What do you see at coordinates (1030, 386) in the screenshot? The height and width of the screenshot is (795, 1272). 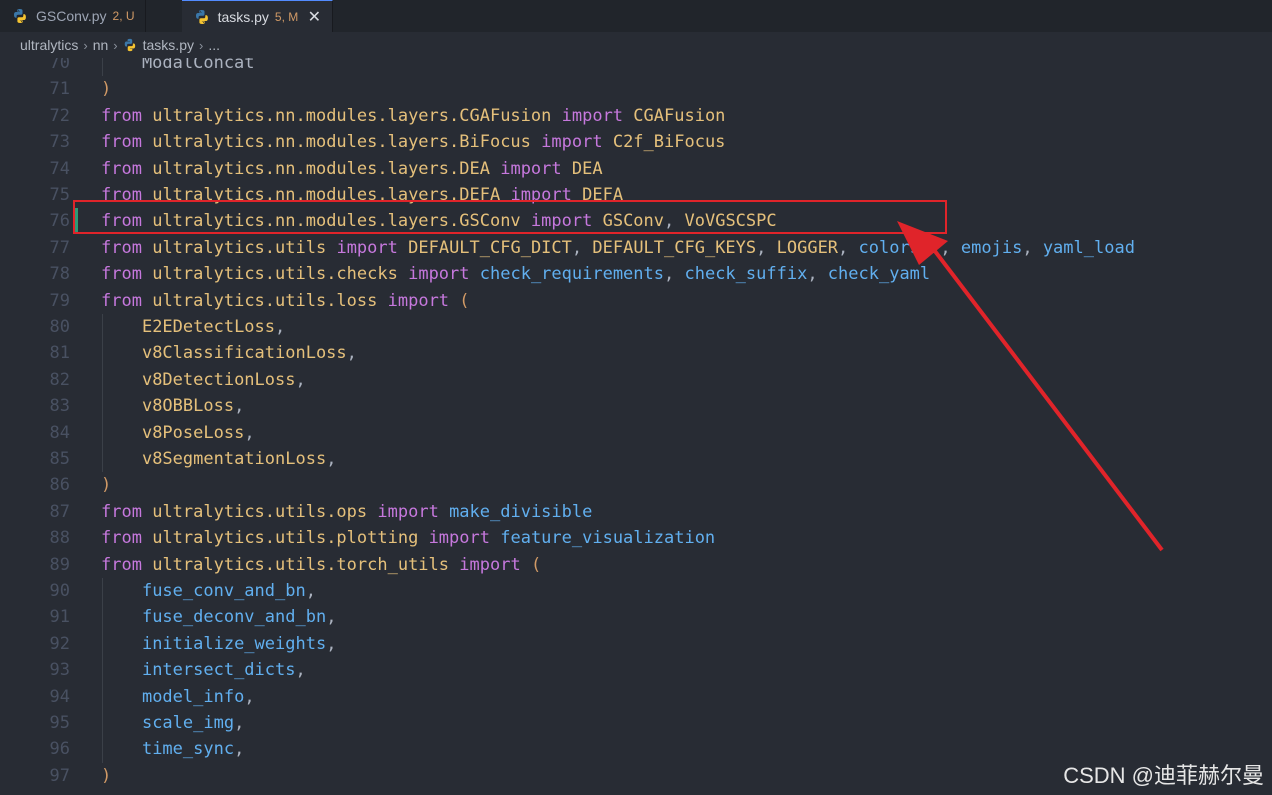 I see `annotation-arrow` at bounding box center [1030, 386].